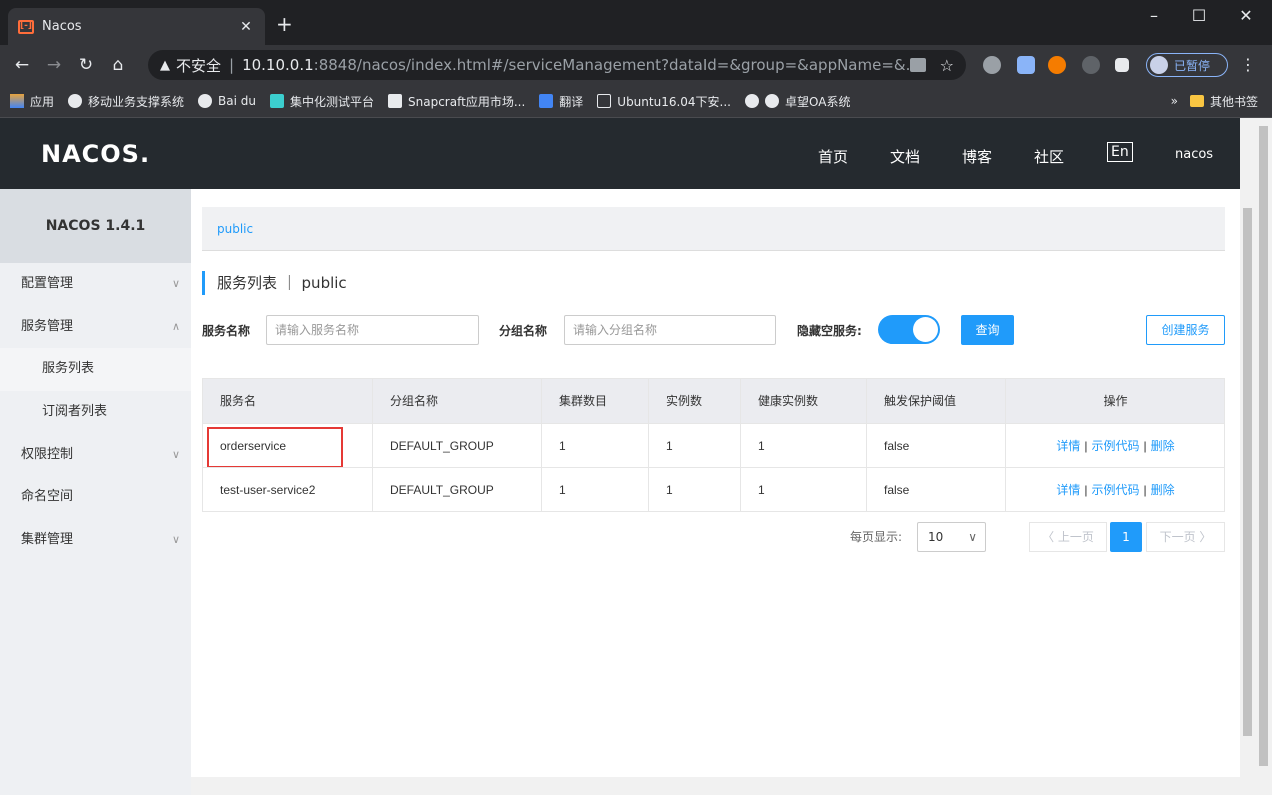 This screenshot has height=795, width=1272. What do you see at coordinates (1122, 65) in the screenshot?
I see `extensions-puzzle-icon` at bounding box center [1122, 65].